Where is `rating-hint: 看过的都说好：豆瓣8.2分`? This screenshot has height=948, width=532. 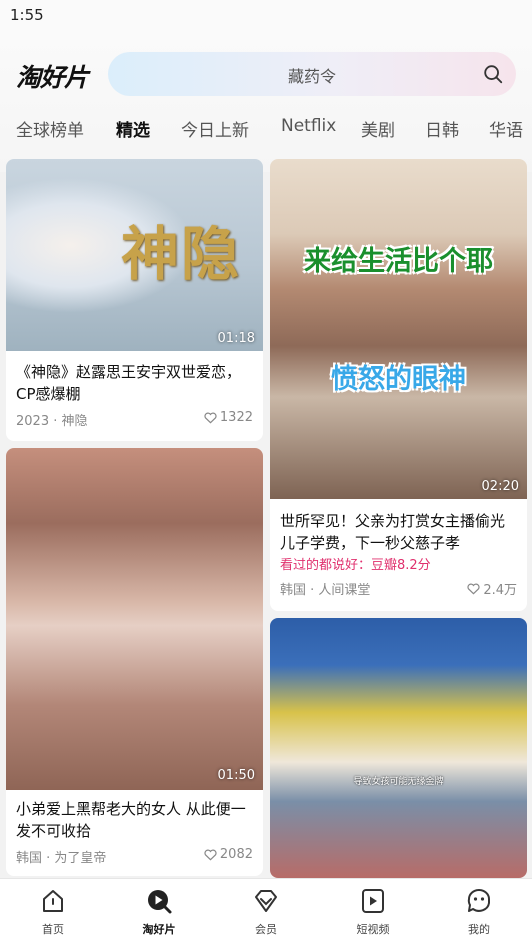
rating-hint: 看过的都说好：豆瓣8.2分 is located at coordinates (355, 565).